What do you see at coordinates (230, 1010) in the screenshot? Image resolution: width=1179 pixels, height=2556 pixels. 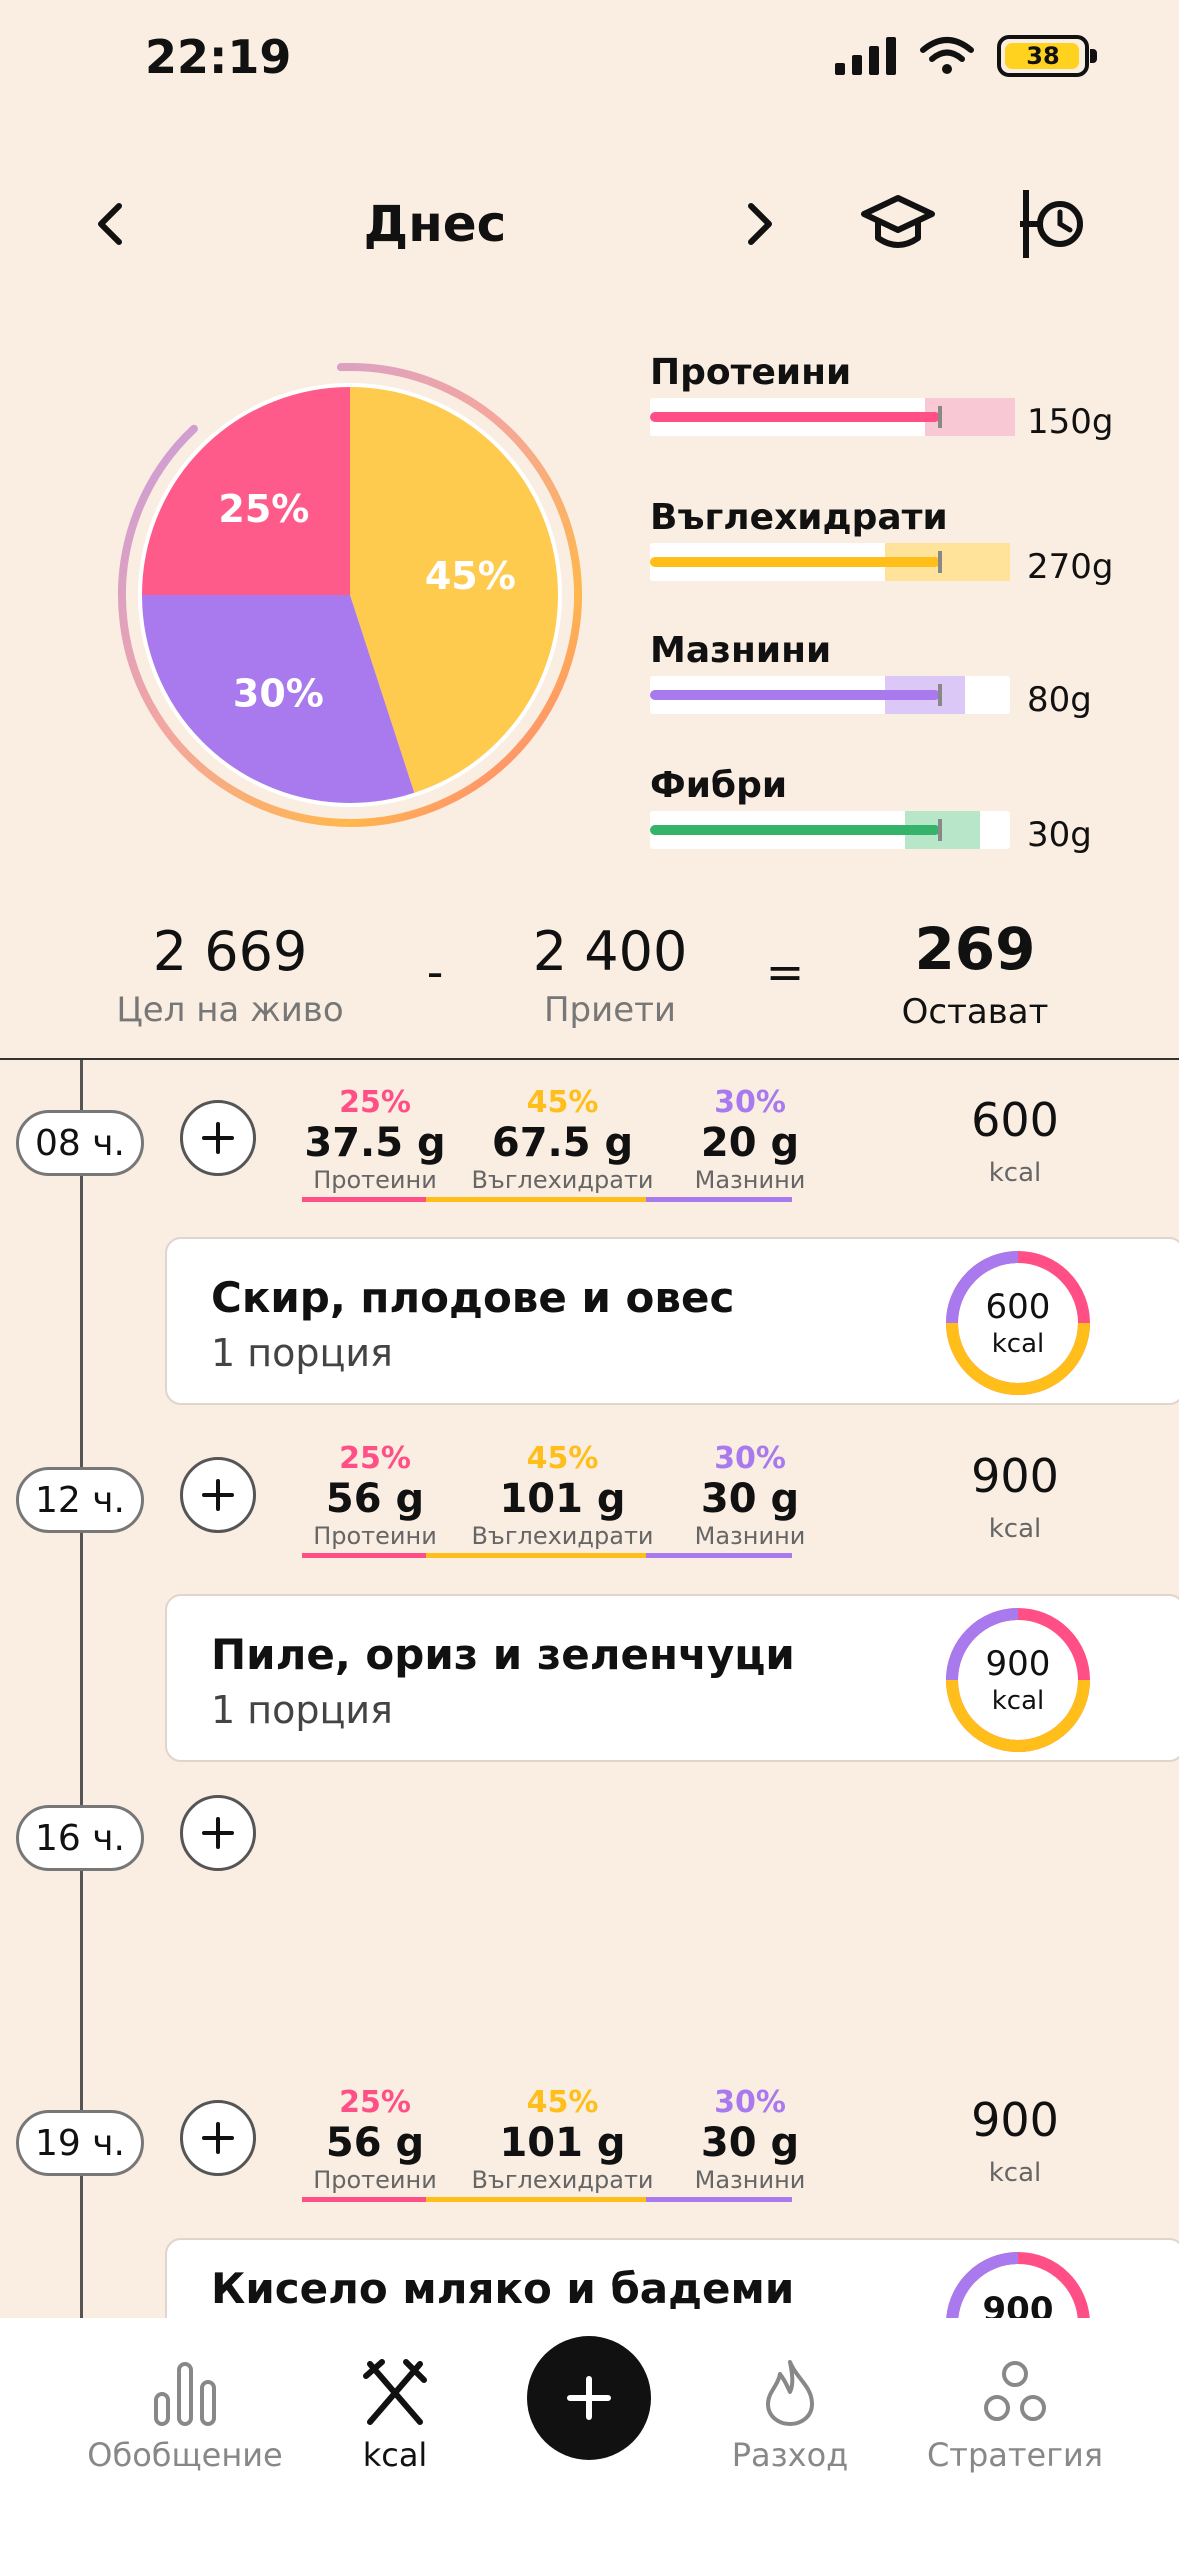 I see `live-goal-label: Цел на живо` at bounding box center [230, 1010].